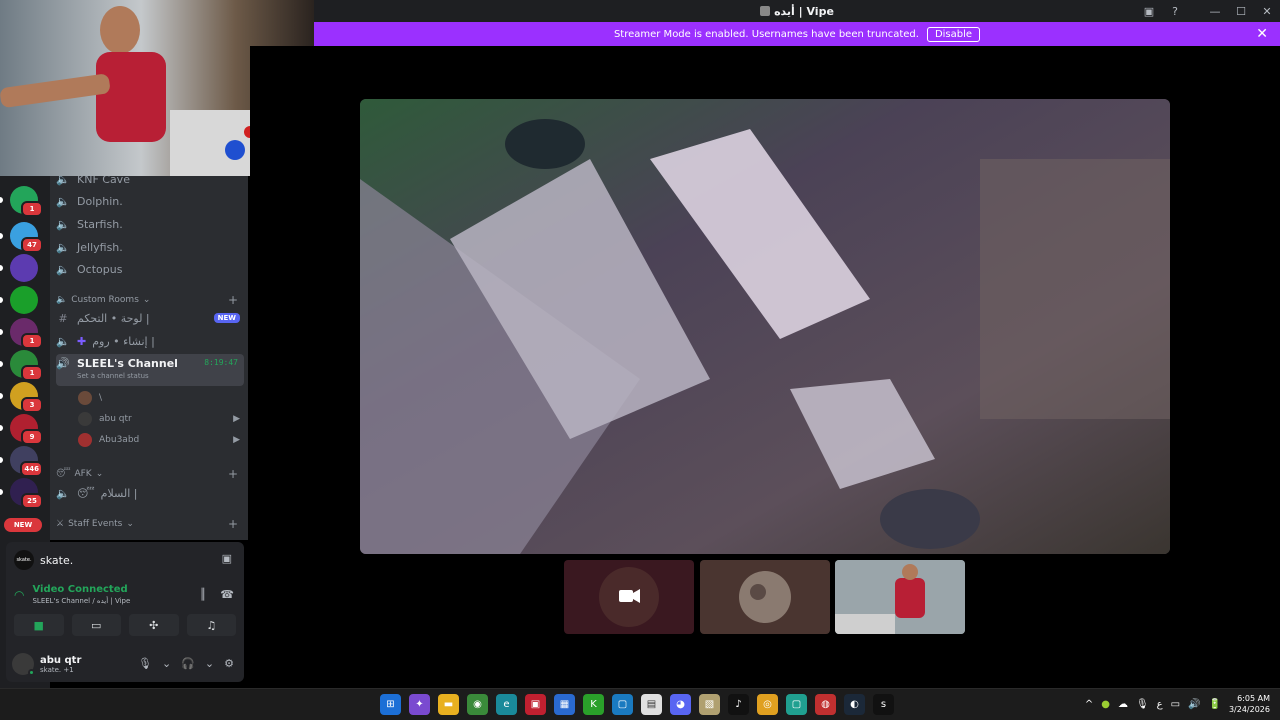 The width and height of the screenshot is (1280, 720). What do you see at coordinates (1175, 704) in the screenshot?
I see `network-icon: ▭` at bounding box center [1175, 704].